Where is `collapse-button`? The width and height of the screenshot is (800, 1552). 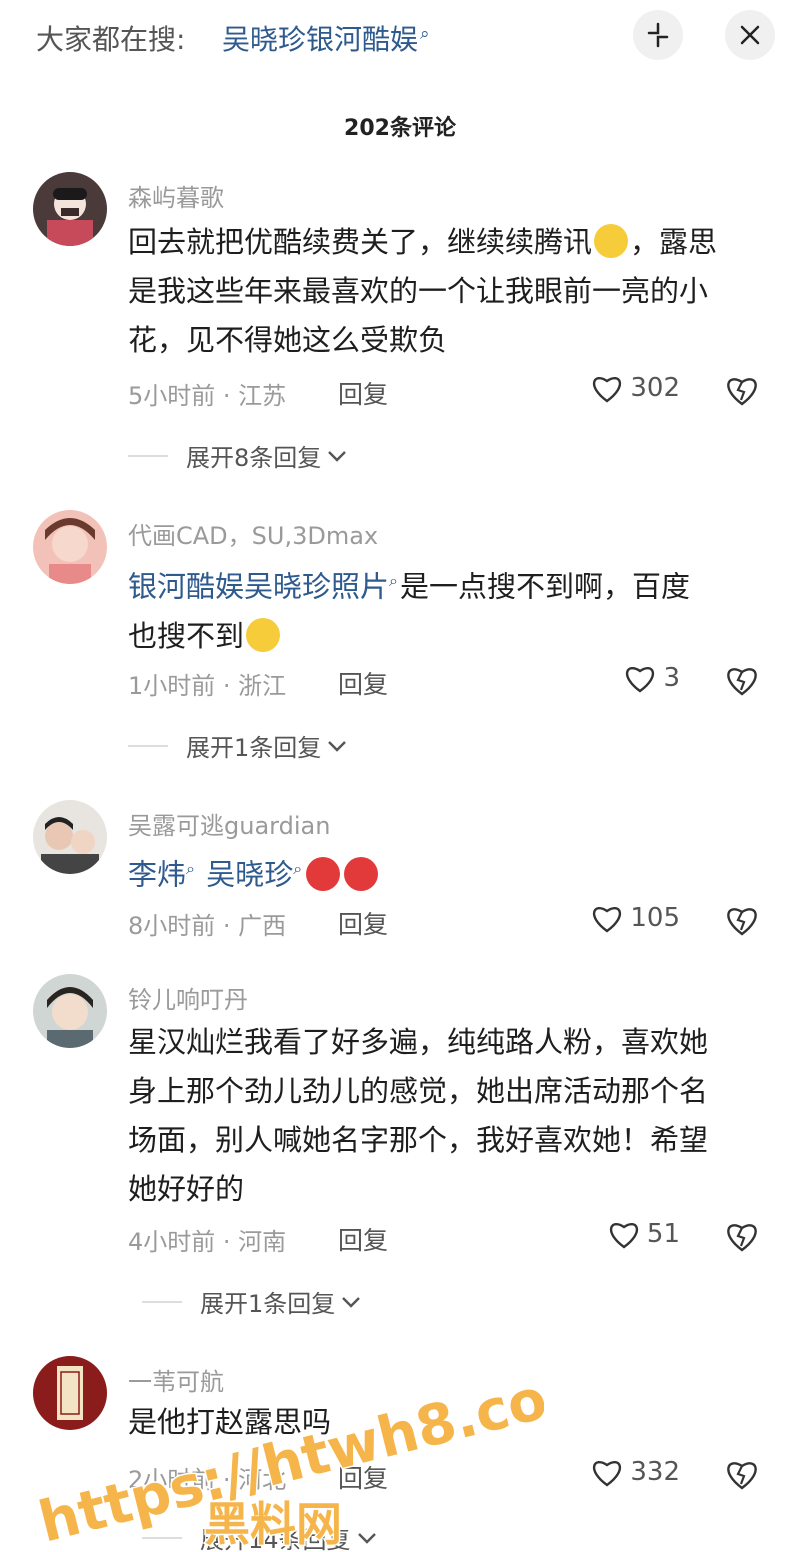 collapse-button is located at coordinates (658, 35).